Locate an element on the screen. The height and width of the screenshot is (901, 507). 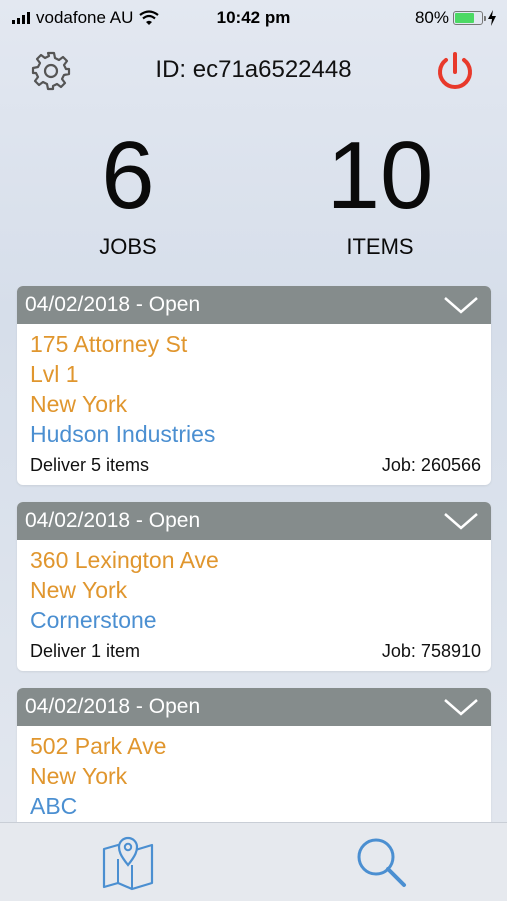
company-name: ABC is located at coordinates (54, 806).